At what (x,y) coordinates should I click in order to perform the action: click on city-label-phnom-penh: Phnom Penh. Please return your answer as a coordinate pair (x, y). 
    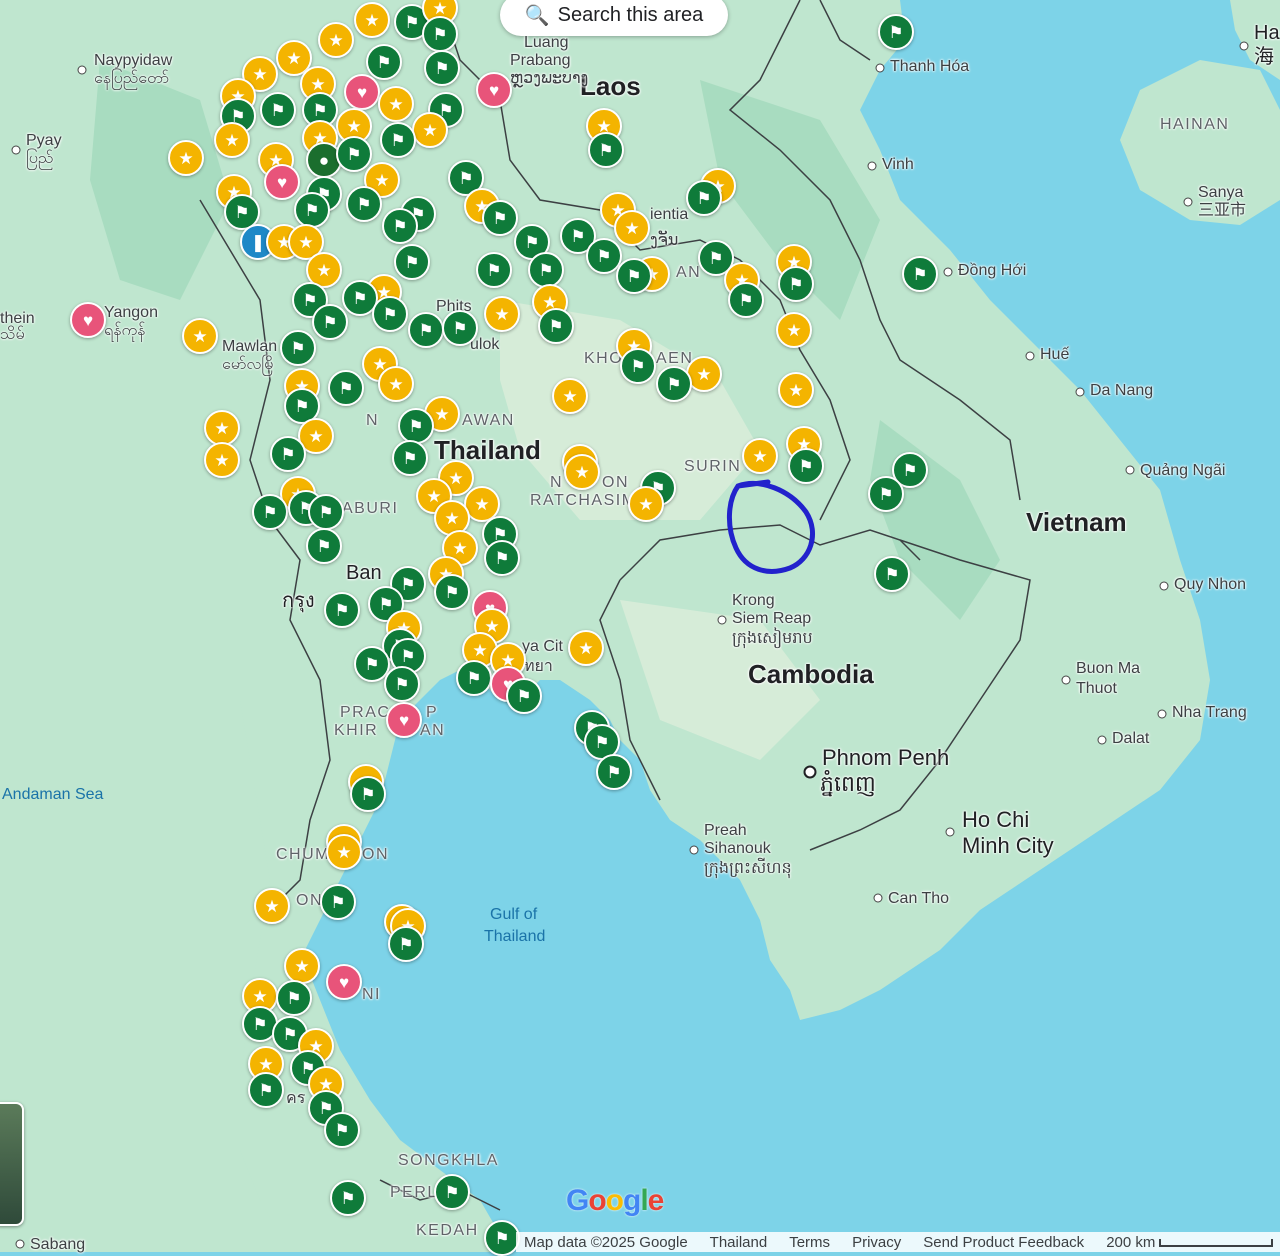
    Looking at the image, I should click on (886, 757).